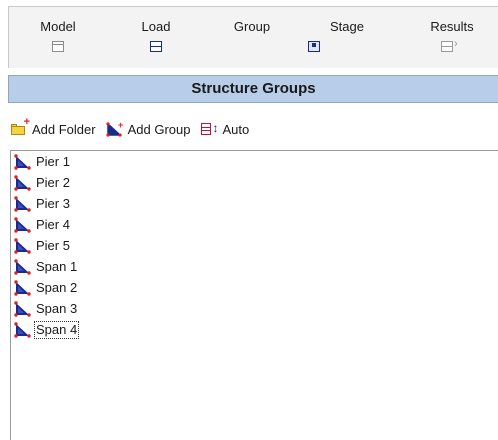 This screenshot has width=498, height=440. I want to click on tab-label: Model, so click(58, 26).